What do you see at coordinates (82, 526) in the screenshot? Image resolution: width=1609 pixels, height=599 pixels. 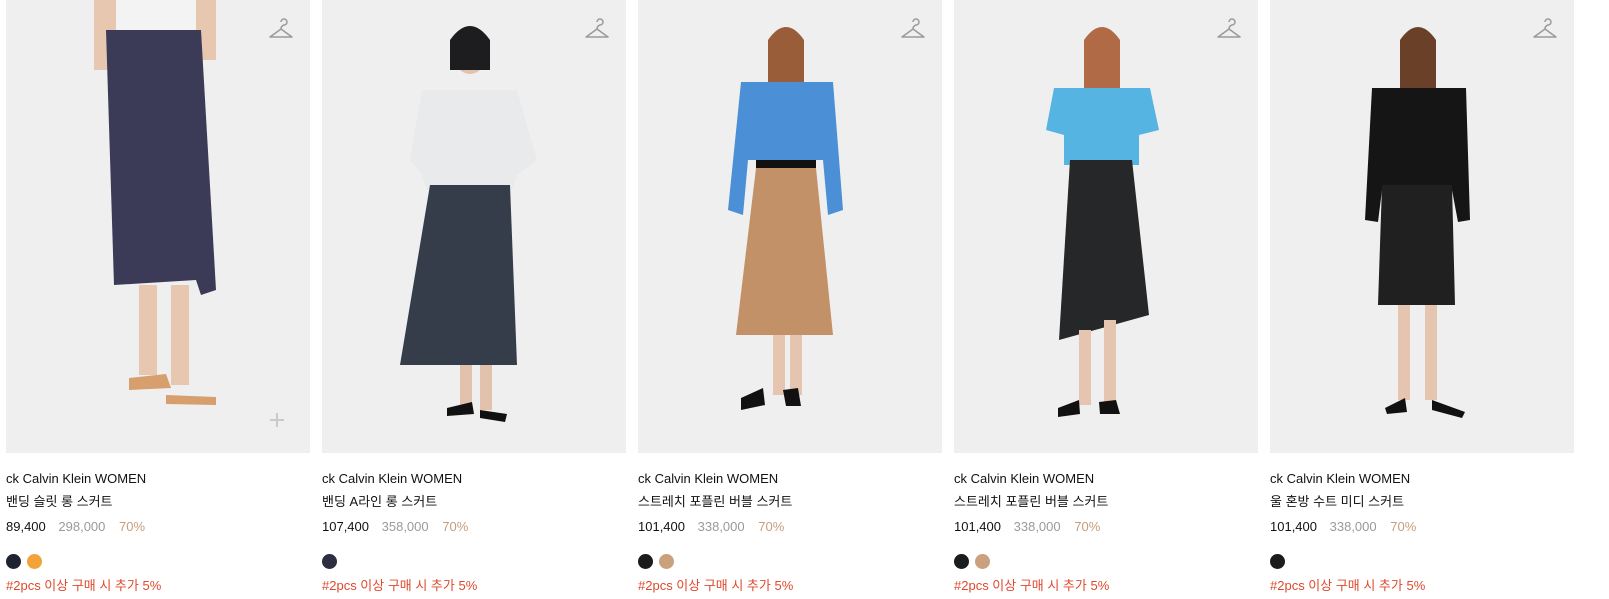 I see `original-price: 298,000` at bounding box center [82, 526].